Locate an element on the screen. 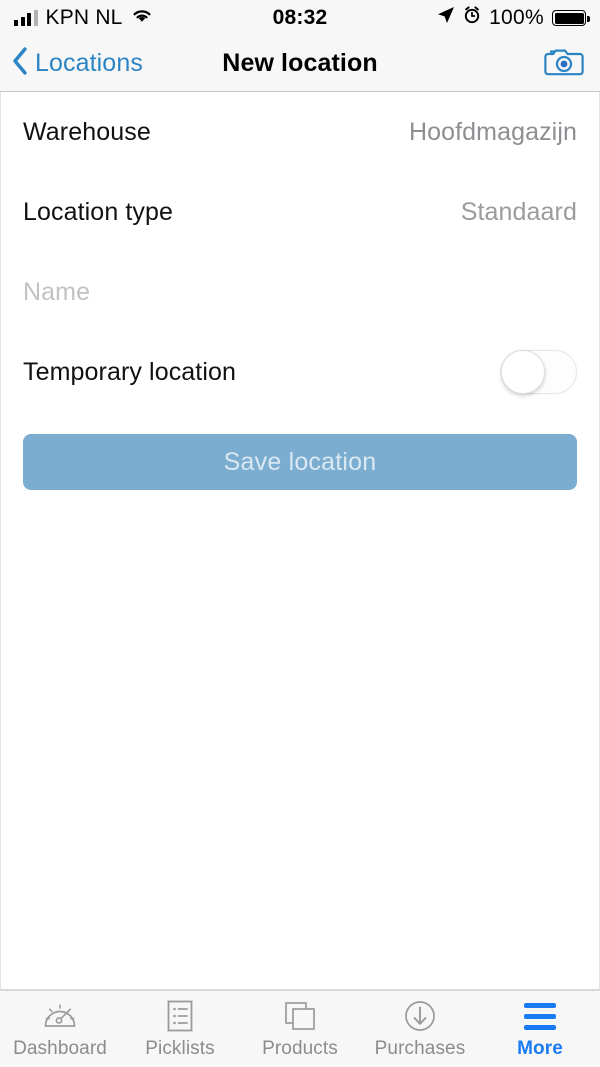 This screenshot has width=600, height=1067. camera-icon is located at coordinates (564, 63).